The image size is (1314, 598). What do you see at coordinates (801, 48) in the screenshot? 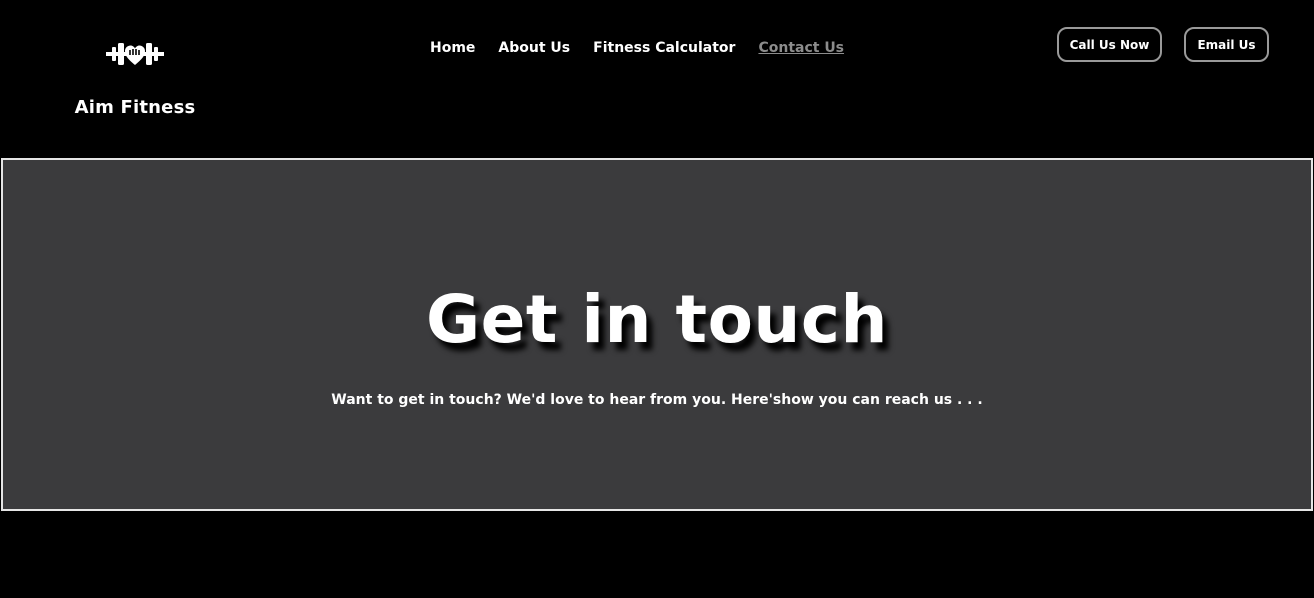
I see `nav-contact-us-link: Contact Us` at bounding box center [801, 48].